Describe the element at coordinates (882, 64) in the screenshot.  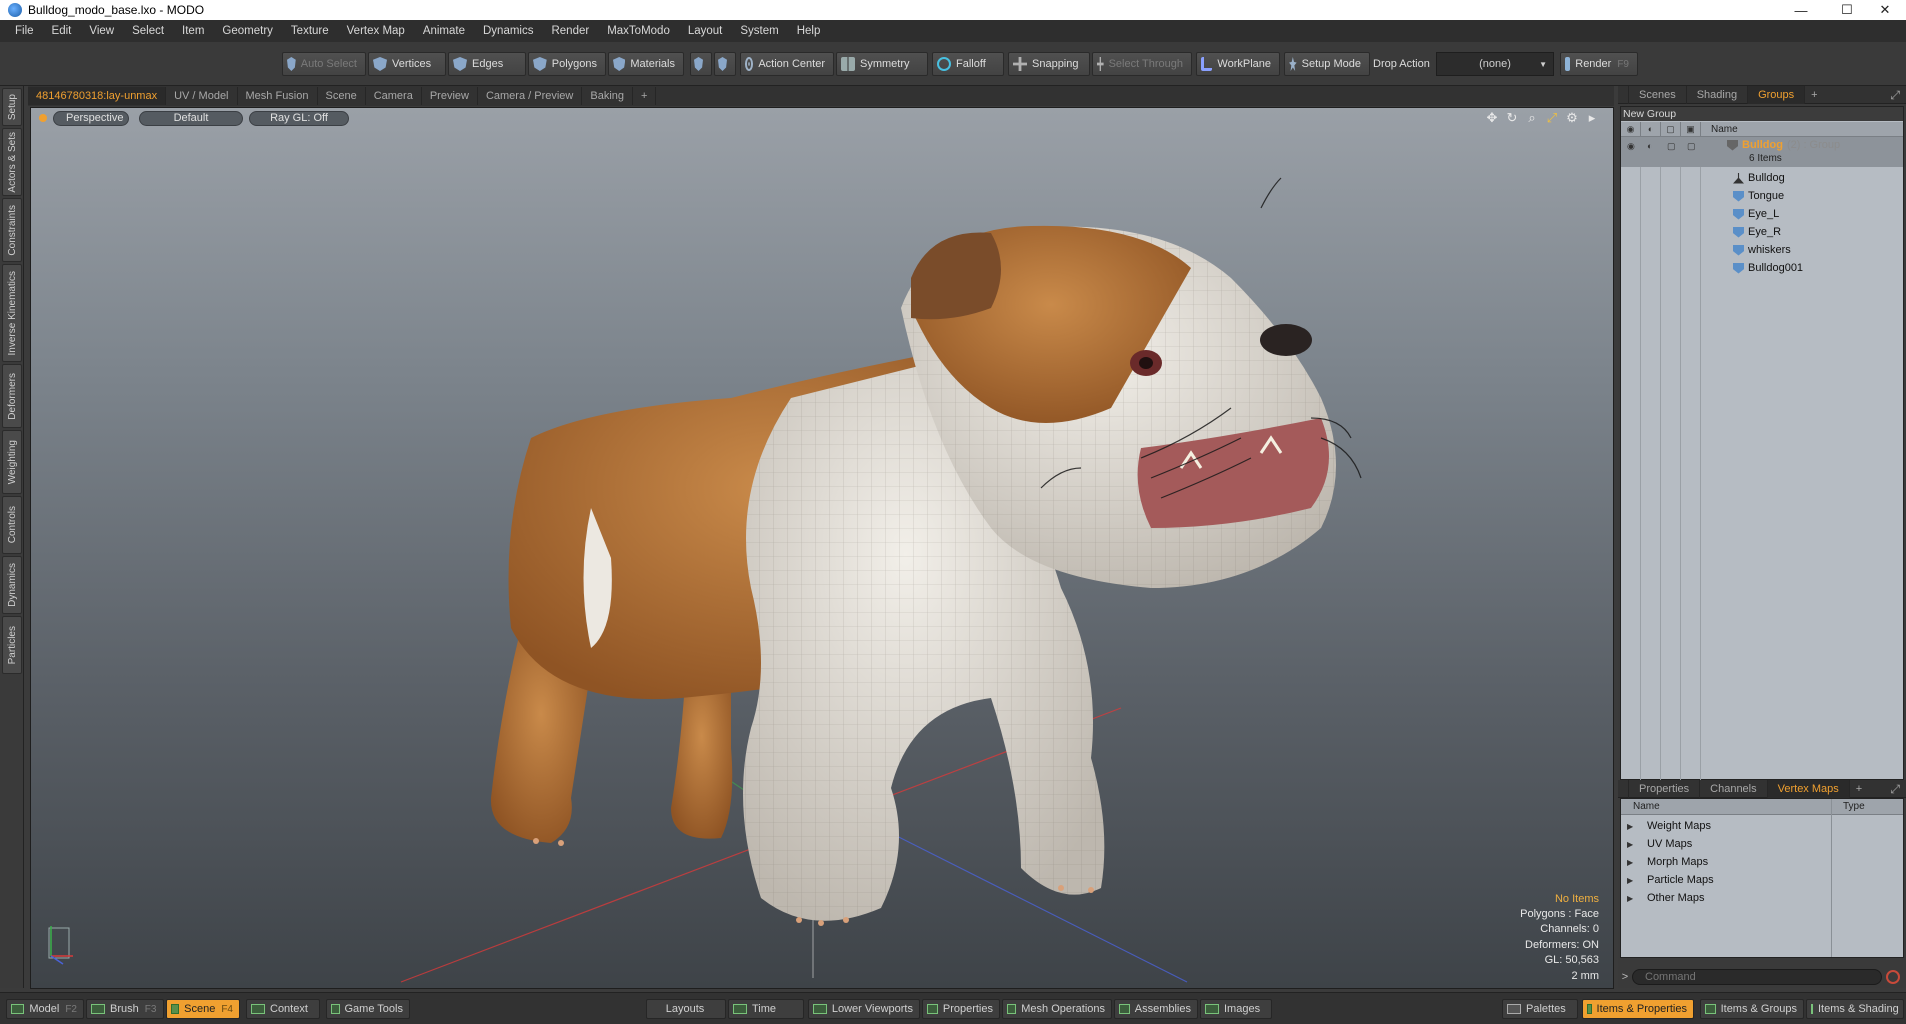
I see `symmetry-button: Symmetry` at that location.